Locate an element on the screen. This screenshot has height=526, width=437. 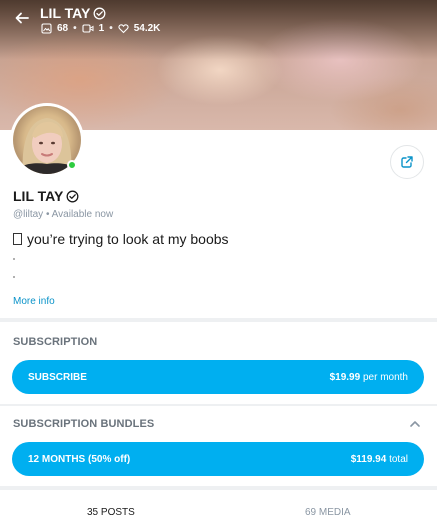
share-button is located at coordinates (407, 162).